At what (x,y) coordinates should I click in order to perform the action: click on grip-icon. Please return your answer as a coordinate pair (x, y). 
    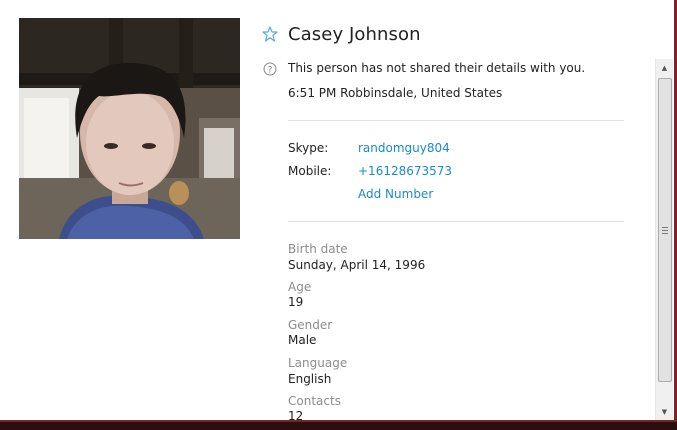
    Looking at the image, I should click on (665, 231).